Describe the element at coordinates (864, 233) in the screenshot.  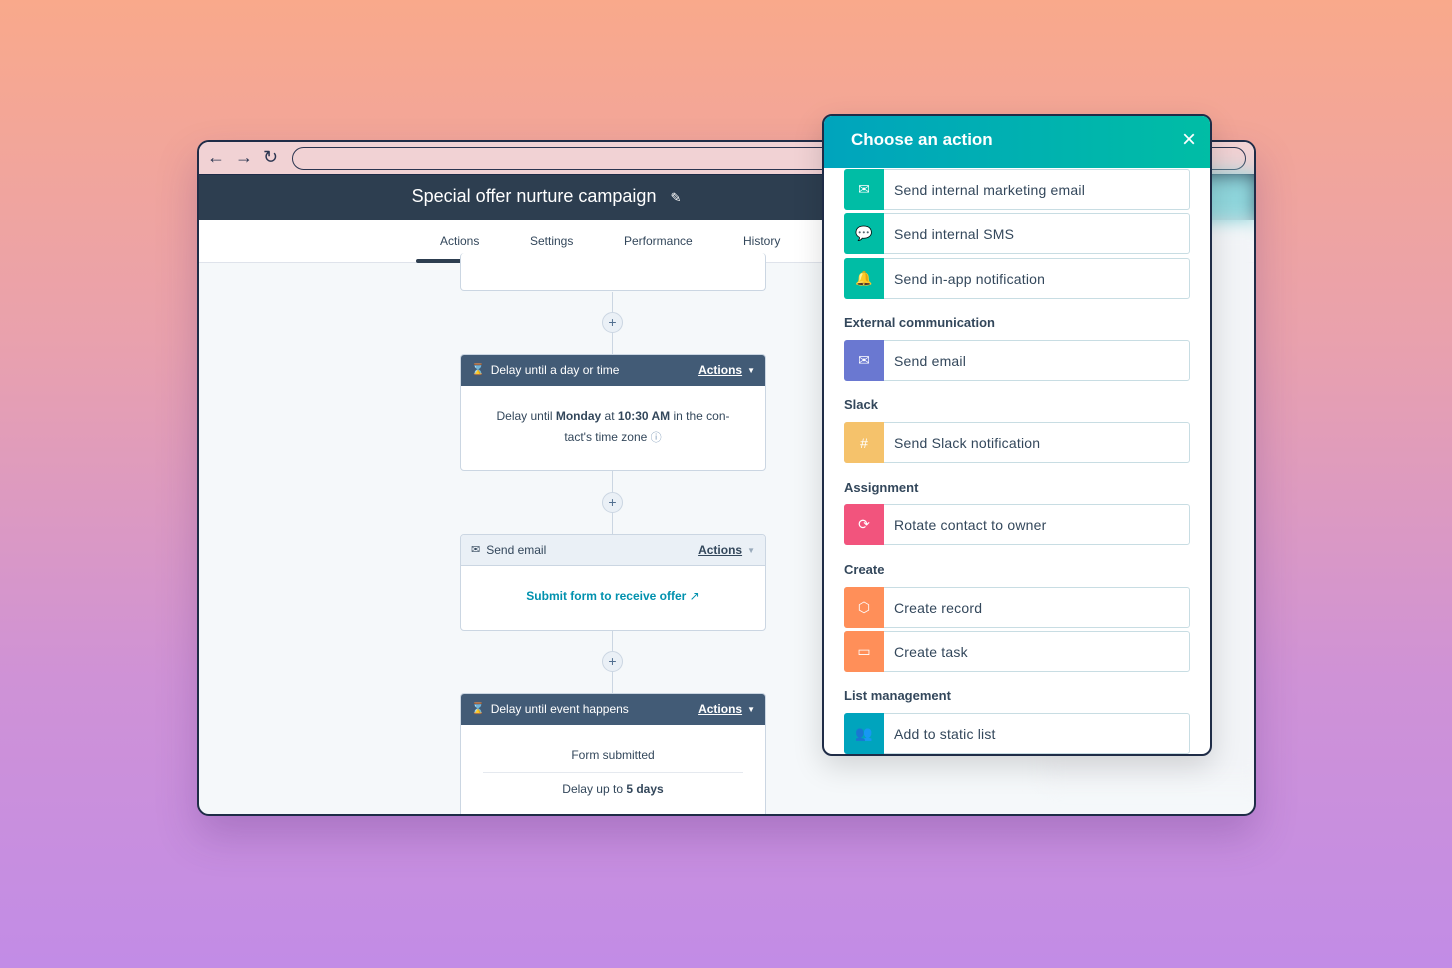
I see `chat-icon: 💬` at that location.